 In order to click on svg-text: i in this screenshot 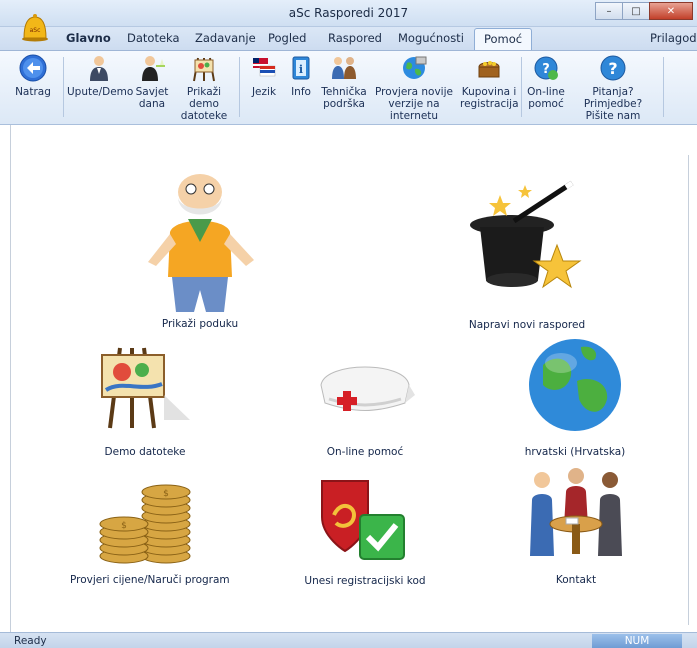, I will do `click(301, 69)`.